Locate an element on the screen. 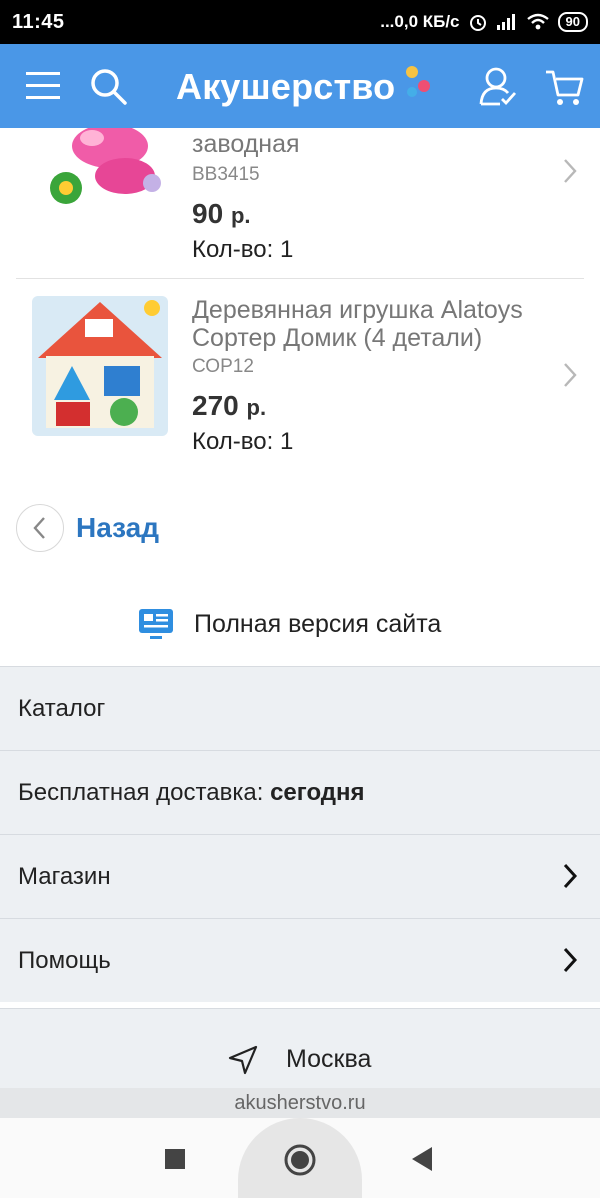 The image size is (600, 1198). signal-icon is located at coordinates (505, 22).